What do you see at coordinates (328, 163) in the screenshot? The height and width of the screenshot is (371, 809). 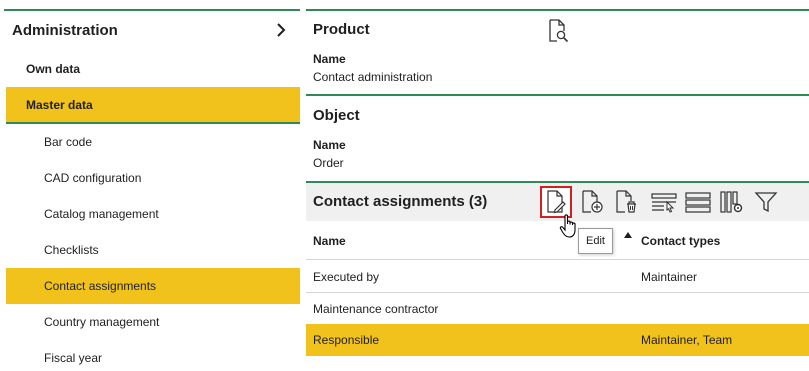 I see `object-name-value: Order` at bounding box center [328, 163].